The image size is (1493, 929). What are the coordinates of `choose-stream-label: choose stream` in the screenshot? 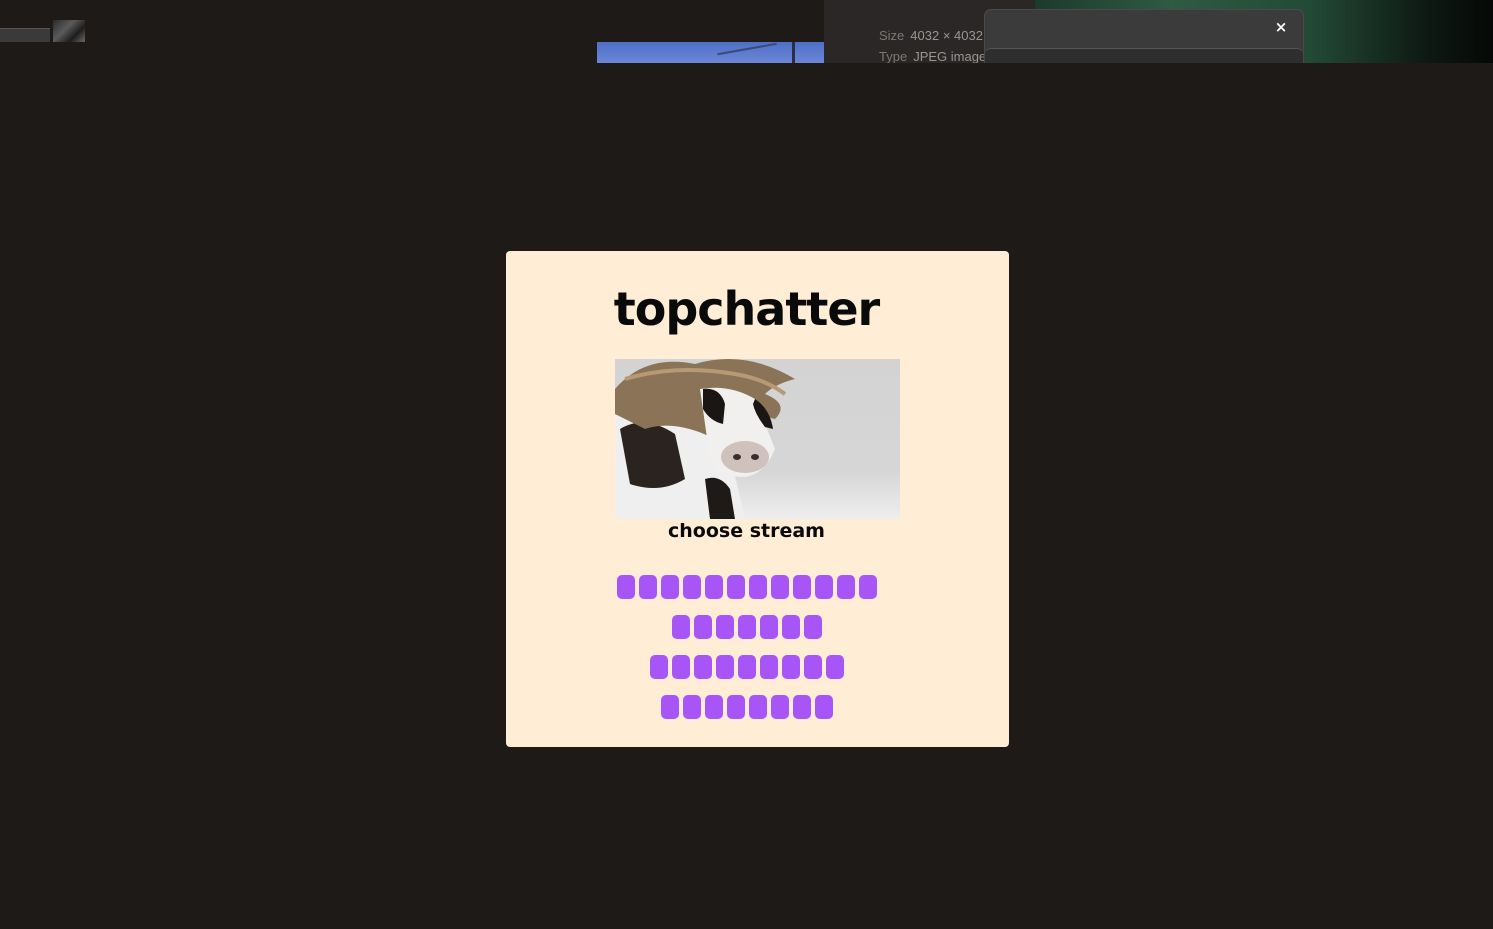 It's located at (746, 531).